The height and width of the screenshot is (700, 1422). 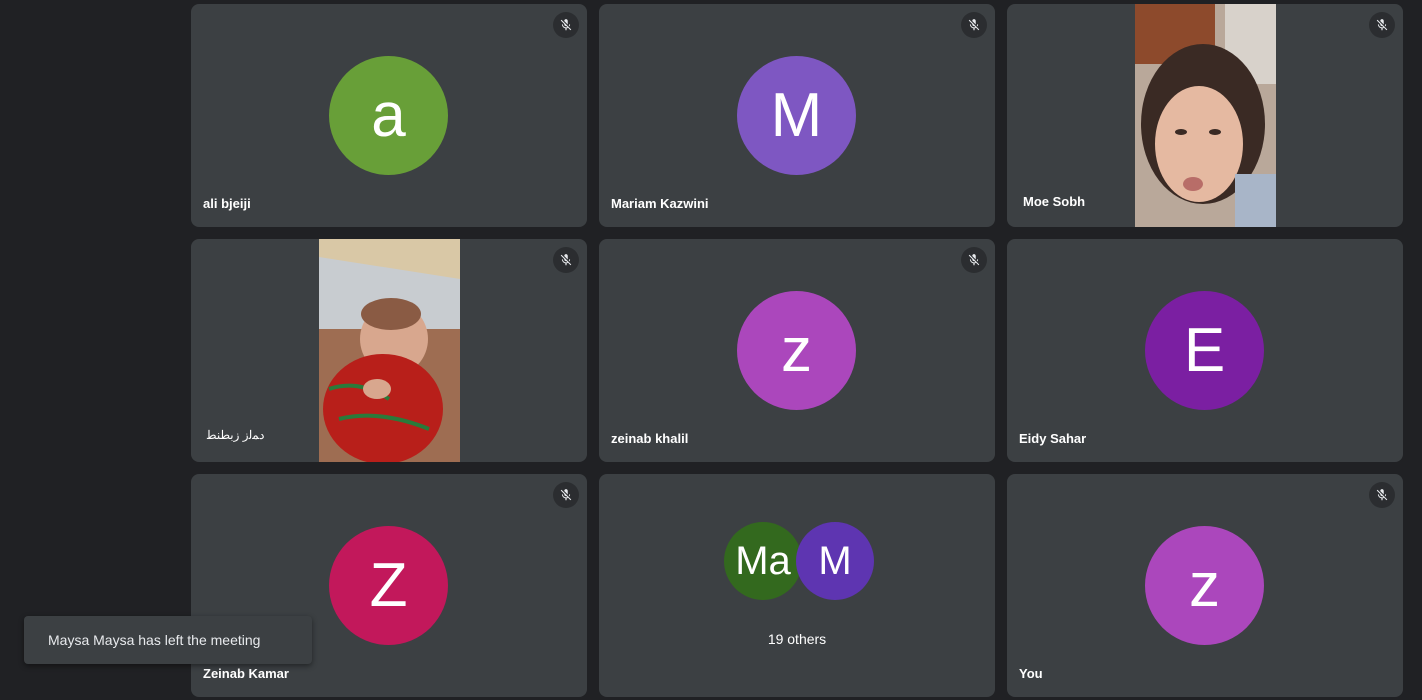 What do you see at coordinates (1031, 673) in the screenshot?
I see `participant-name: You` at bounding box center [1031, 673].